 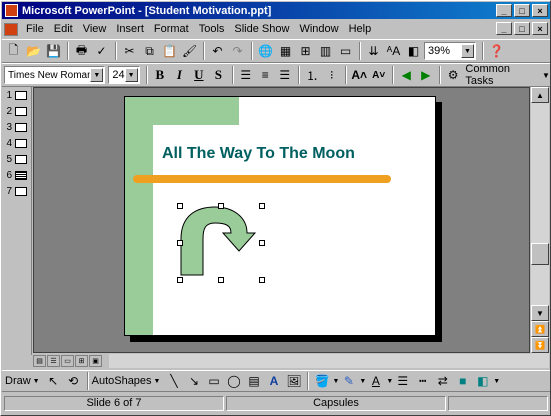 I want to click on menu-tools: Tools, so click(x=212, y=29).